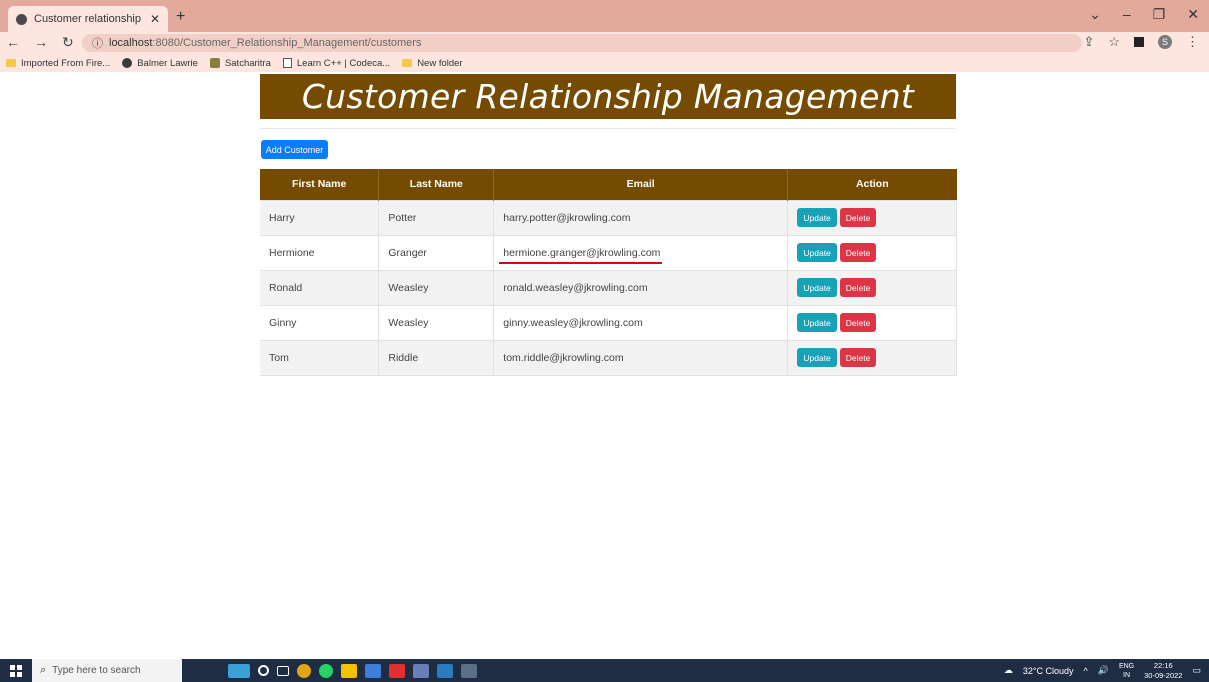  I want to click on column-header-email: Email, so click(641, 184).